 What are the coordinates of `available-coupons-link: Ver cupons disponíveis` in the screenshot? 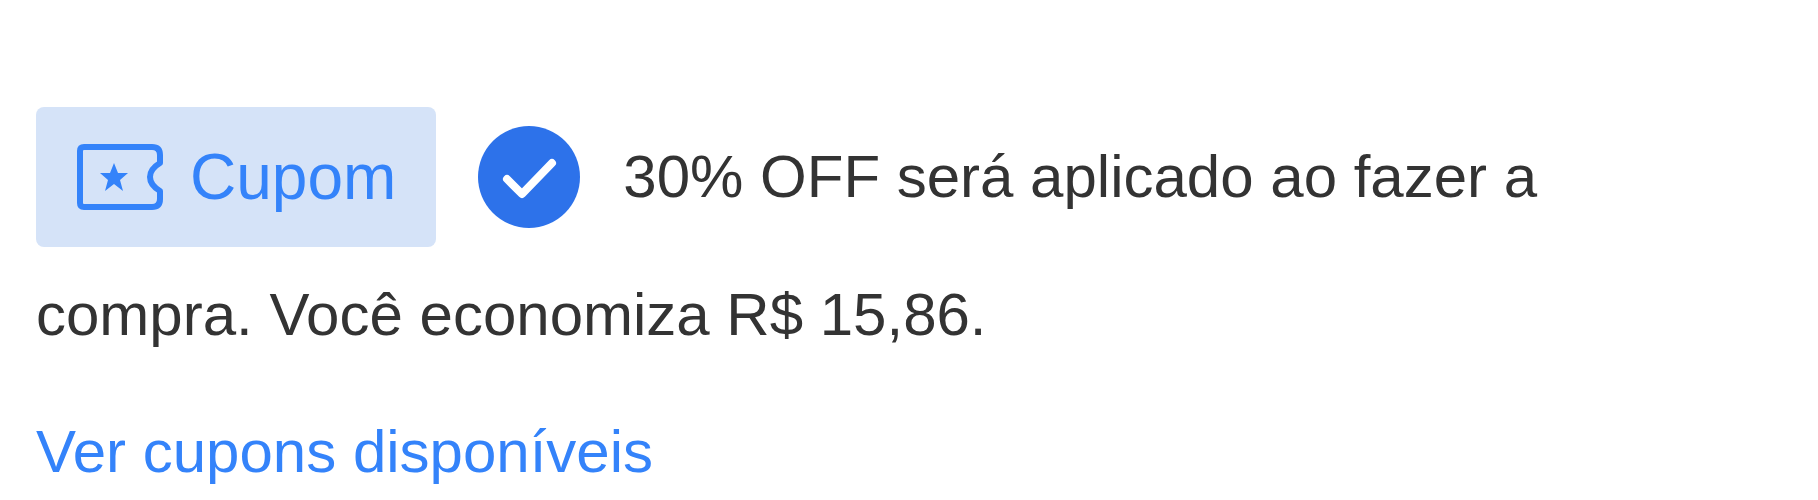 It's located at (345, 452).